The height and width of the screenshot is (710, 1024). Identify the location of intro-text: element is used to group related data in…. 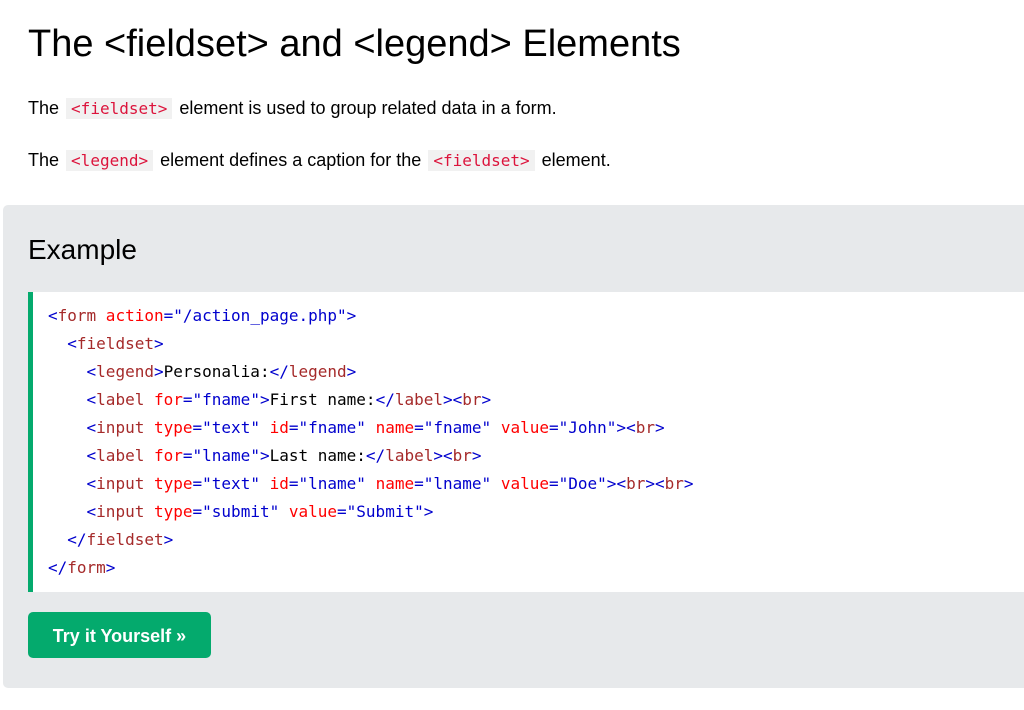
(368, 108).